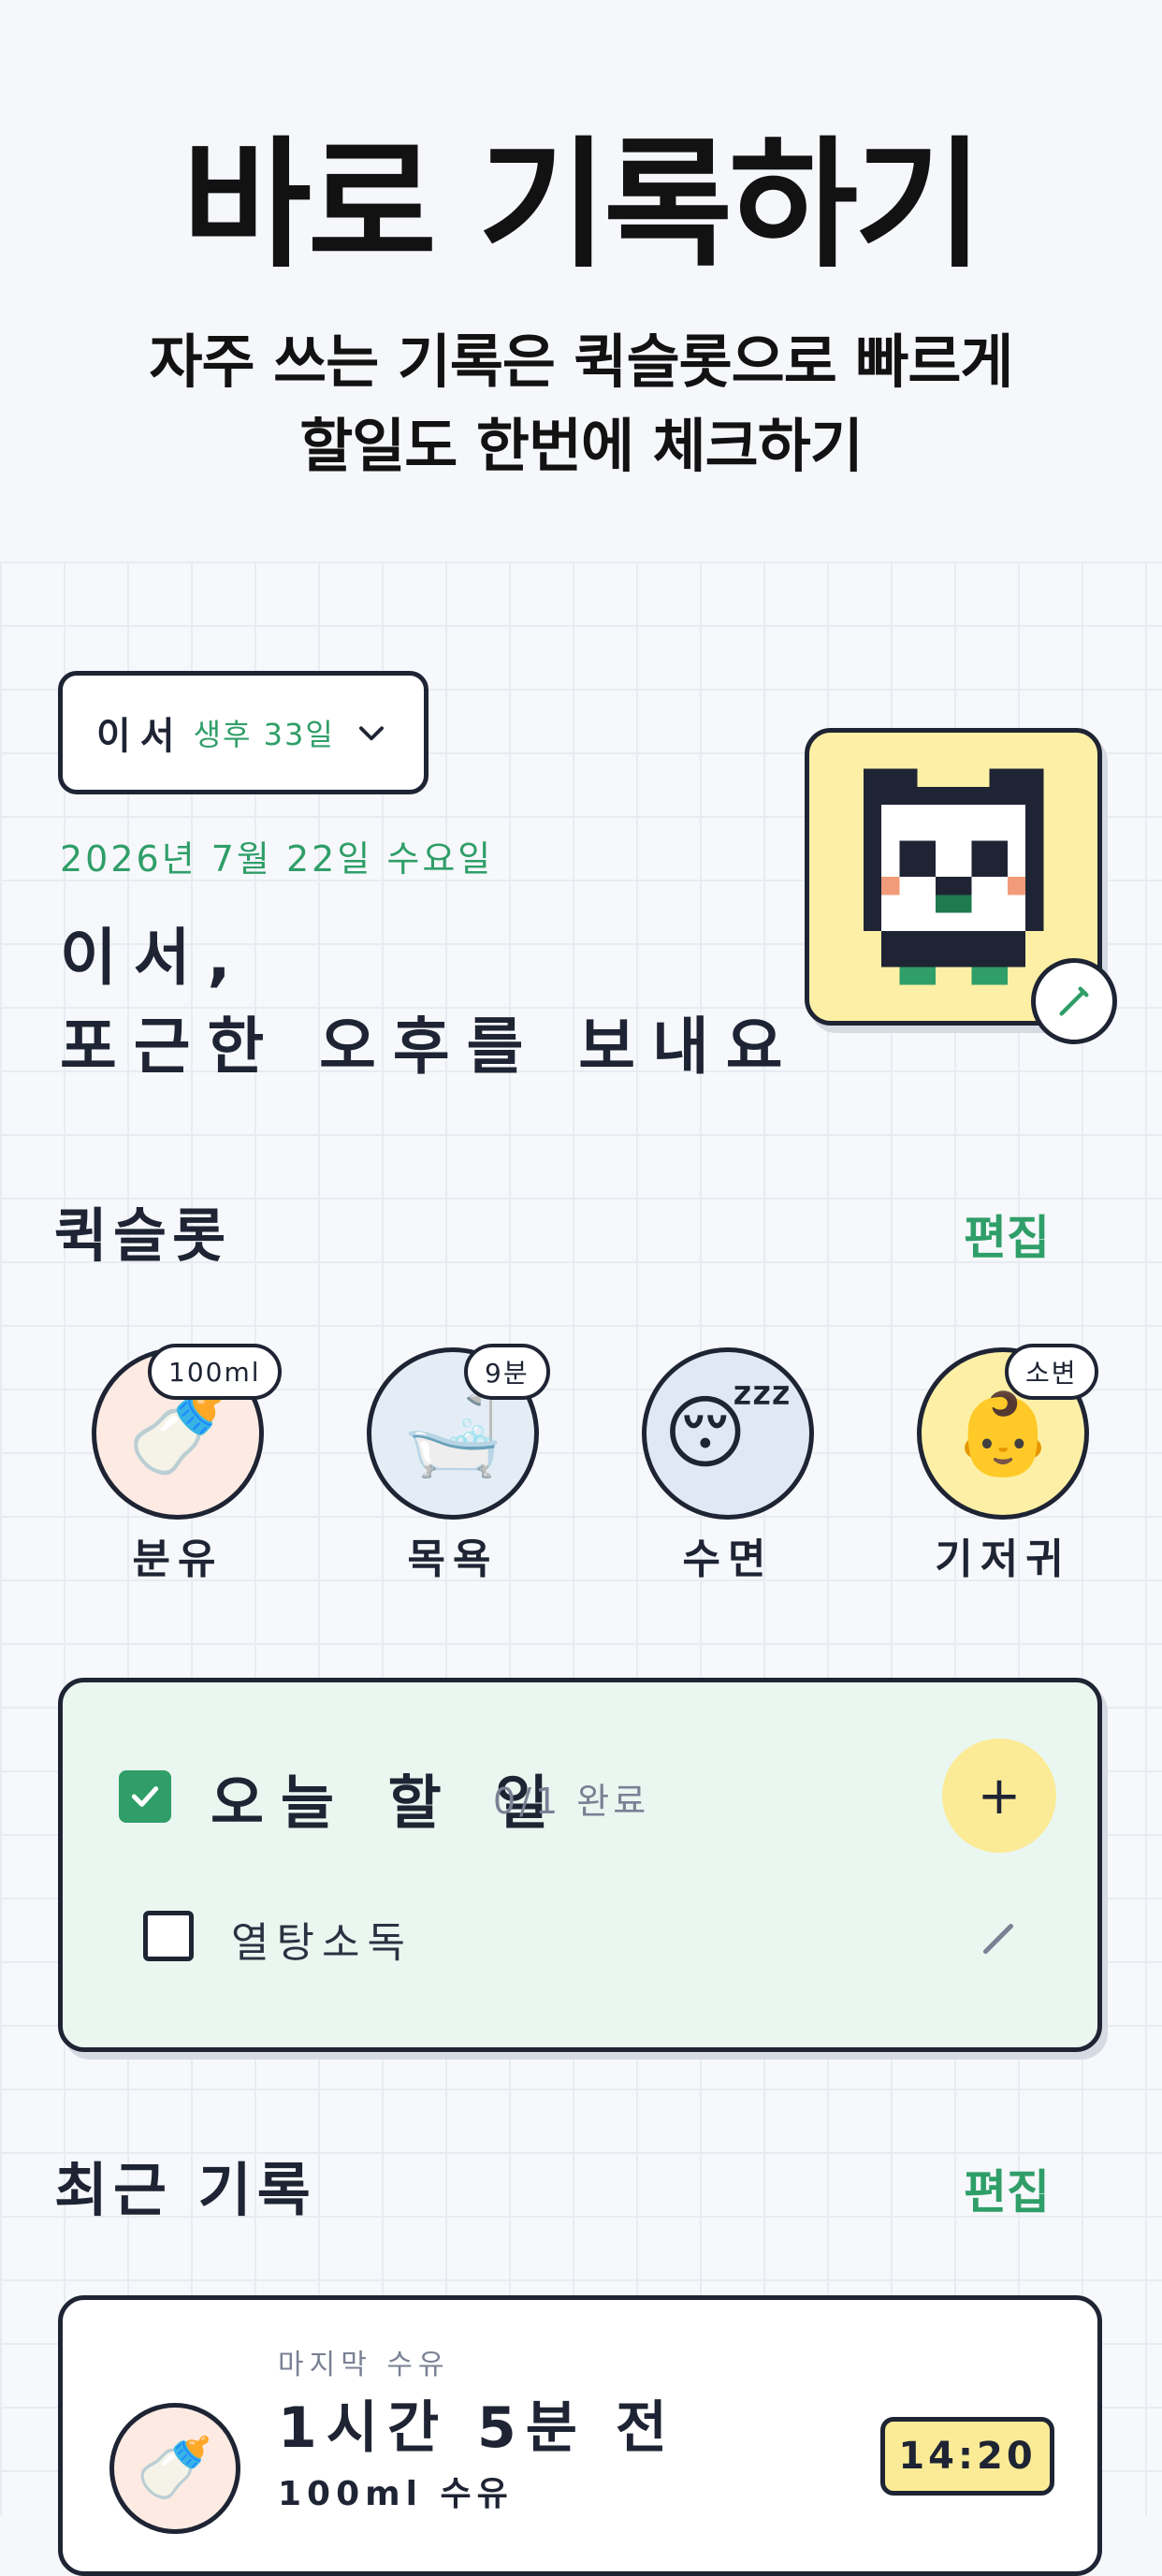 The image size is (1162, 2576). I want to click on recent-record-time: 14:20, so click(967, 2456).